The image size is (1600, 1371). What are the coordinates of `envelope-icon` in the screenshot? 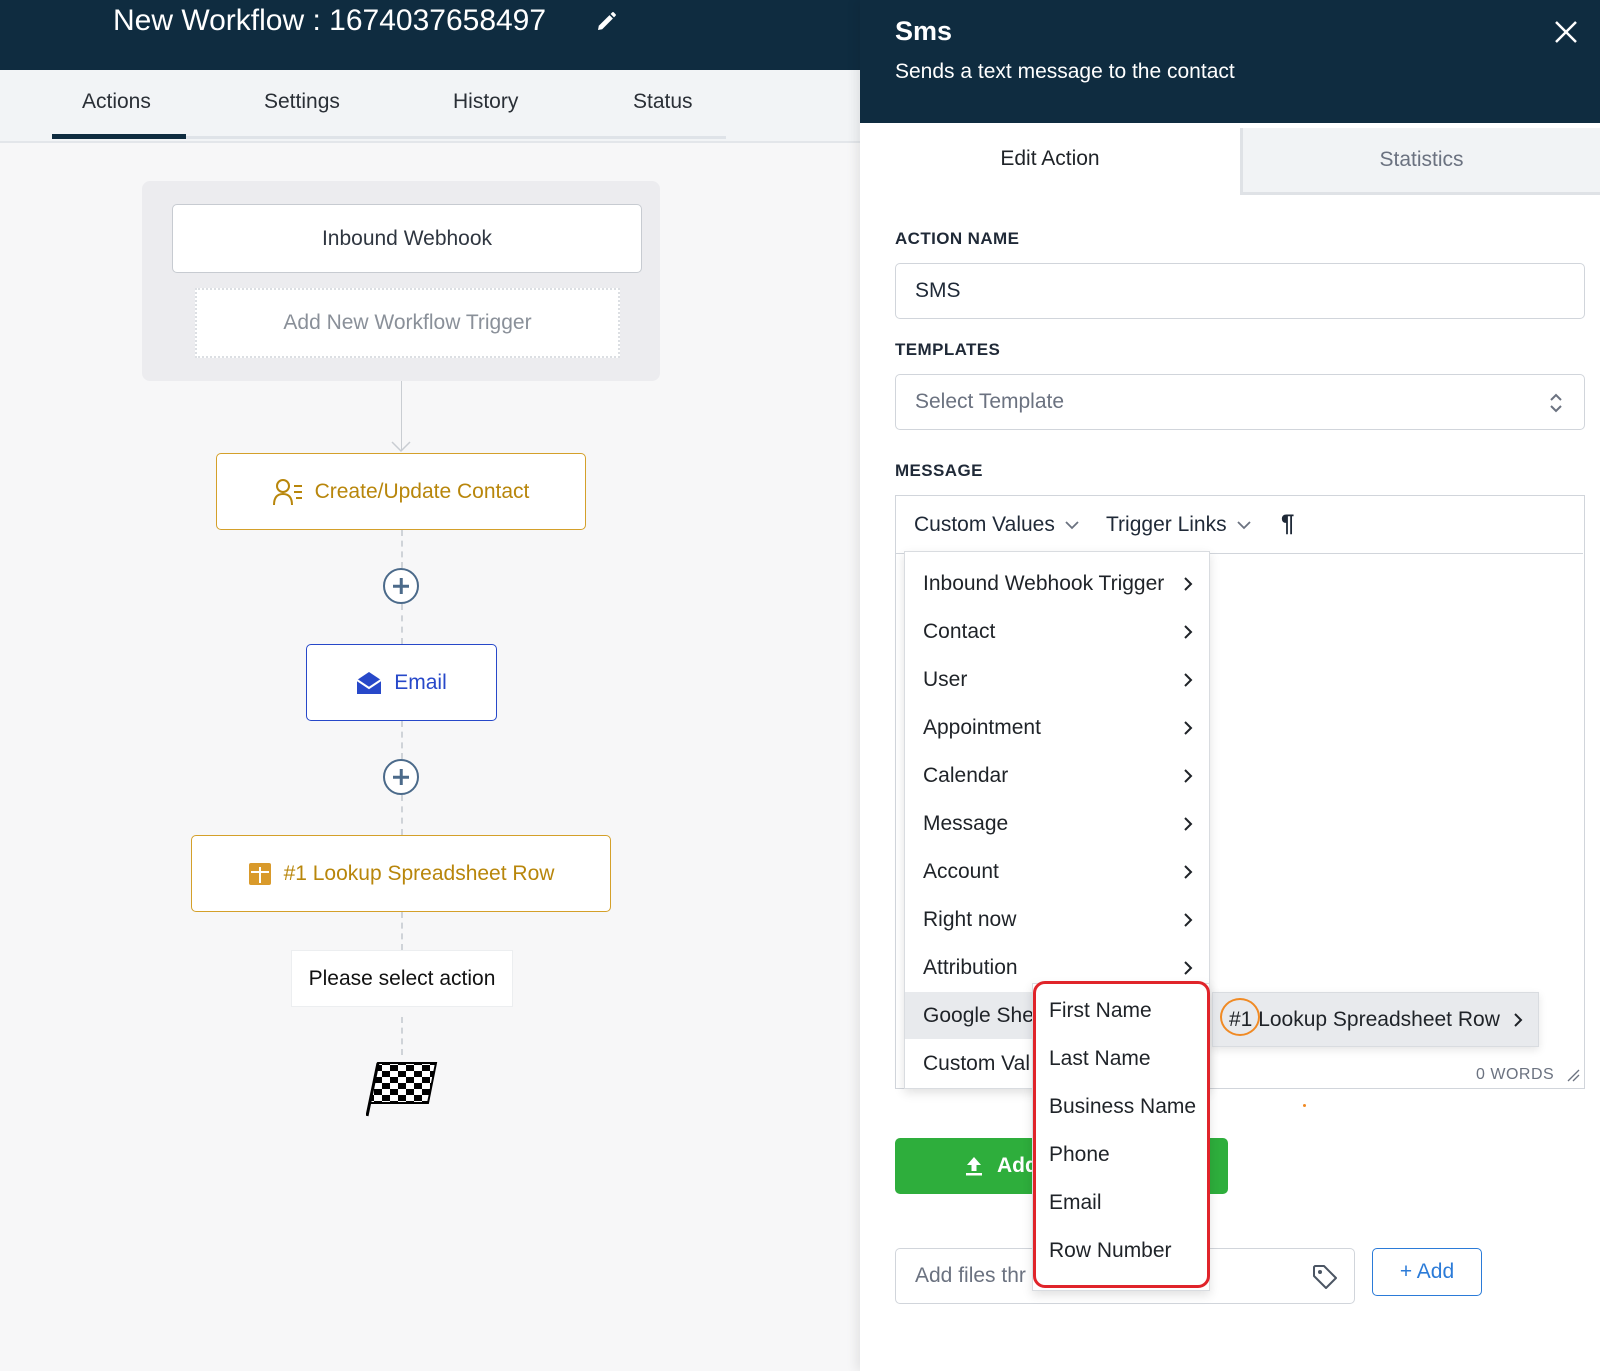 It's located at (369, 682).